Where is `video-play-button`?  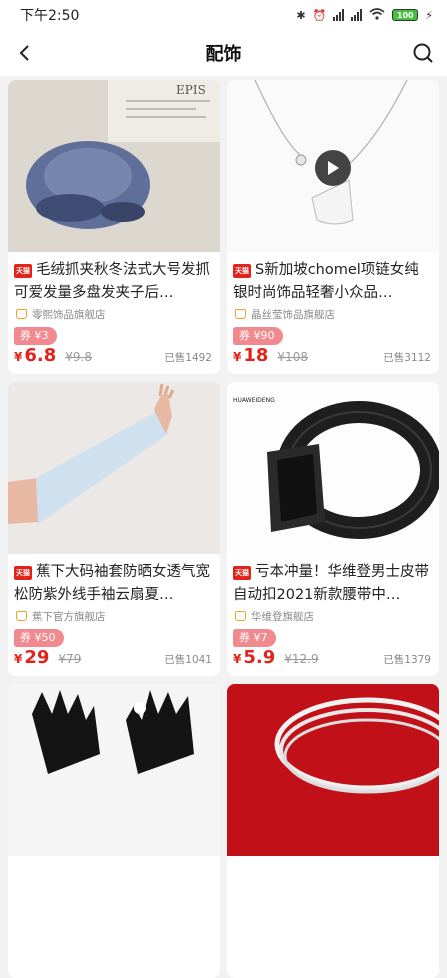
video-play-button is located at coordinates (333, 168).